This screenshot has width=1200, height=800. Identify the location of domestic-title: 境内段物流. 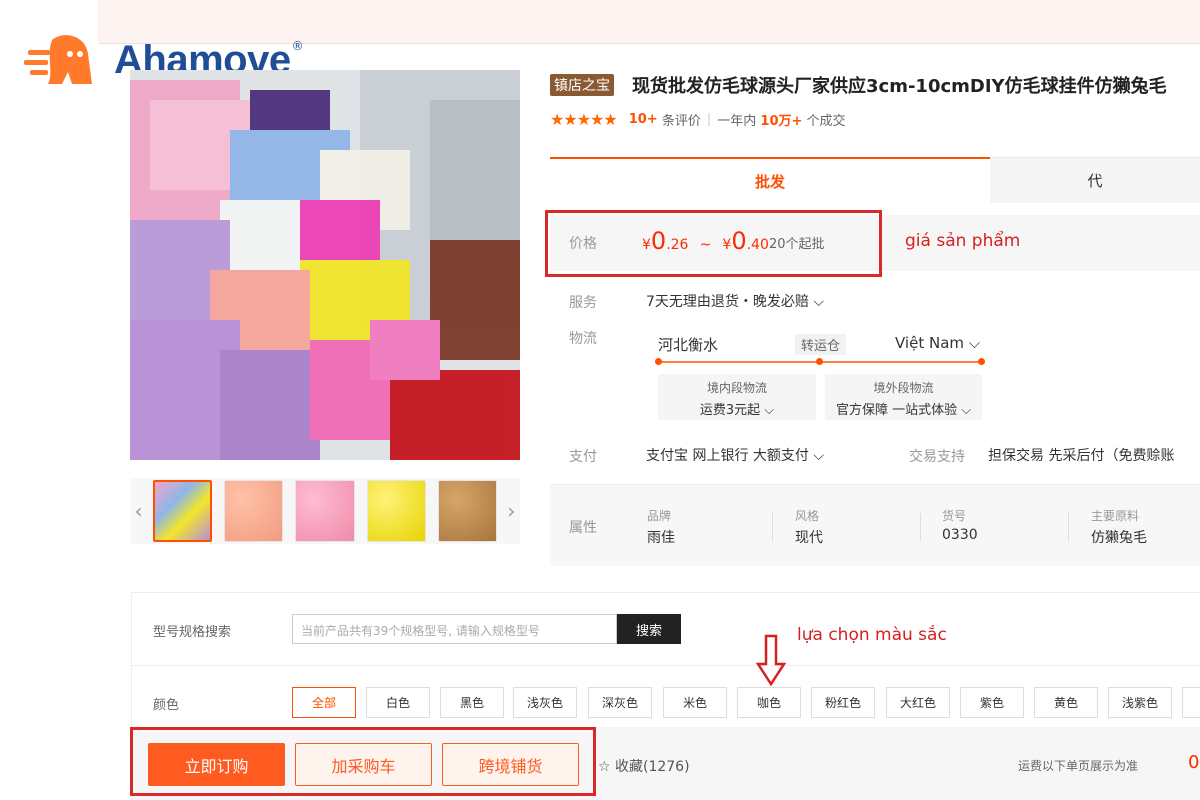
(736, 388).